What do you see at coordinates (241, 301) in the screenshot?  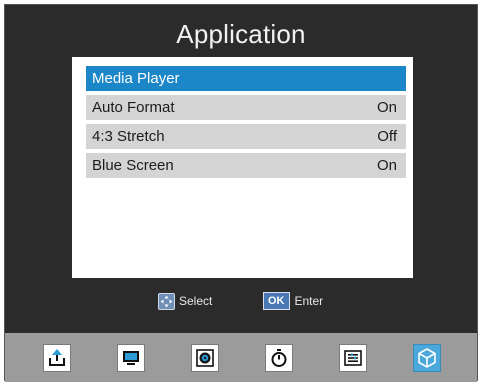 I see `key-hints: Select OK Enter` at bounding box center [241, 301].